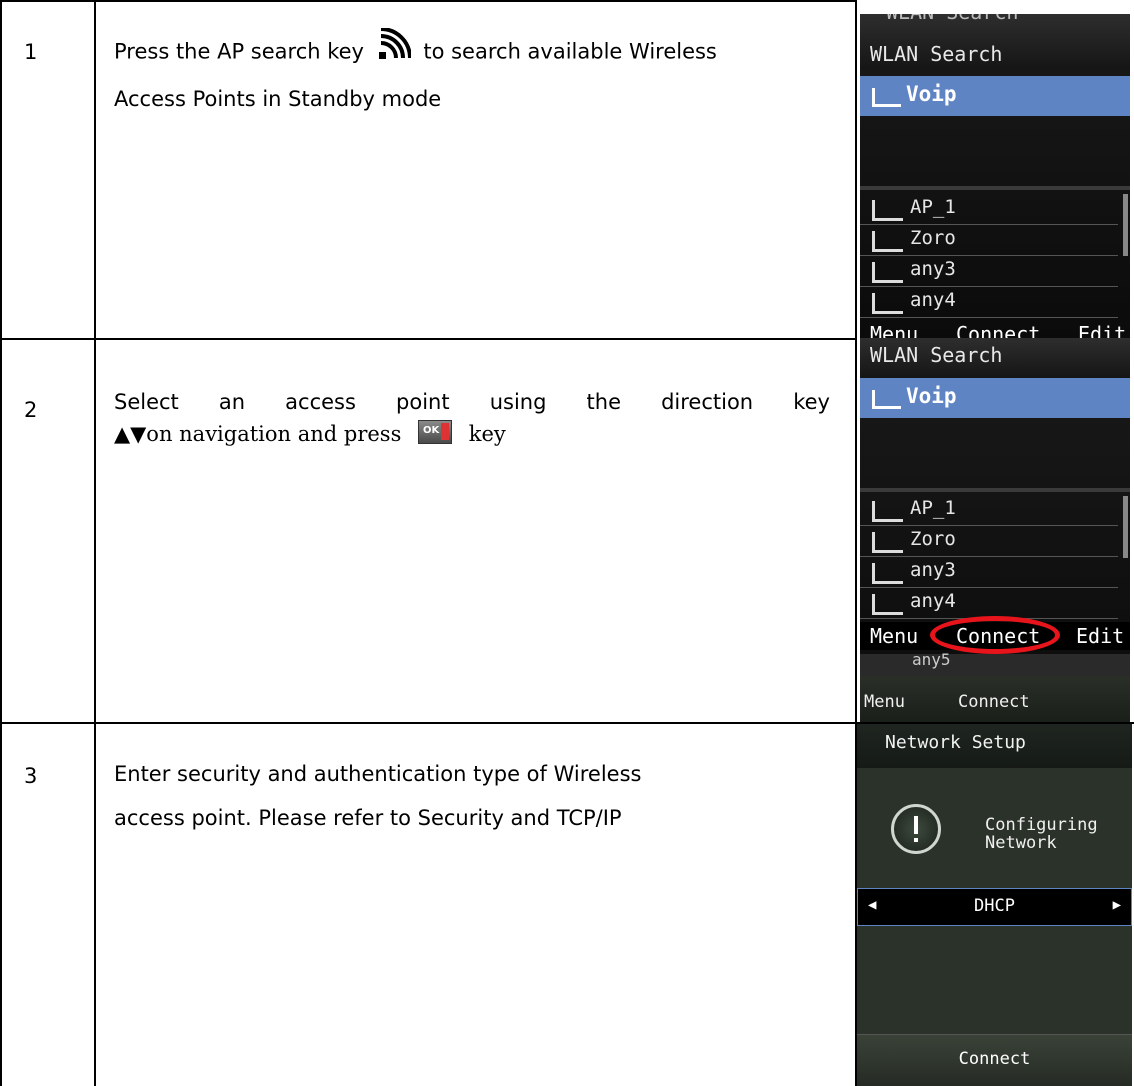 This screenshot has width=1134, height=1086. Describe the element at coordinates (952, 19) in the screenshot. I see `ghost-title: WLAN Search` at that location.